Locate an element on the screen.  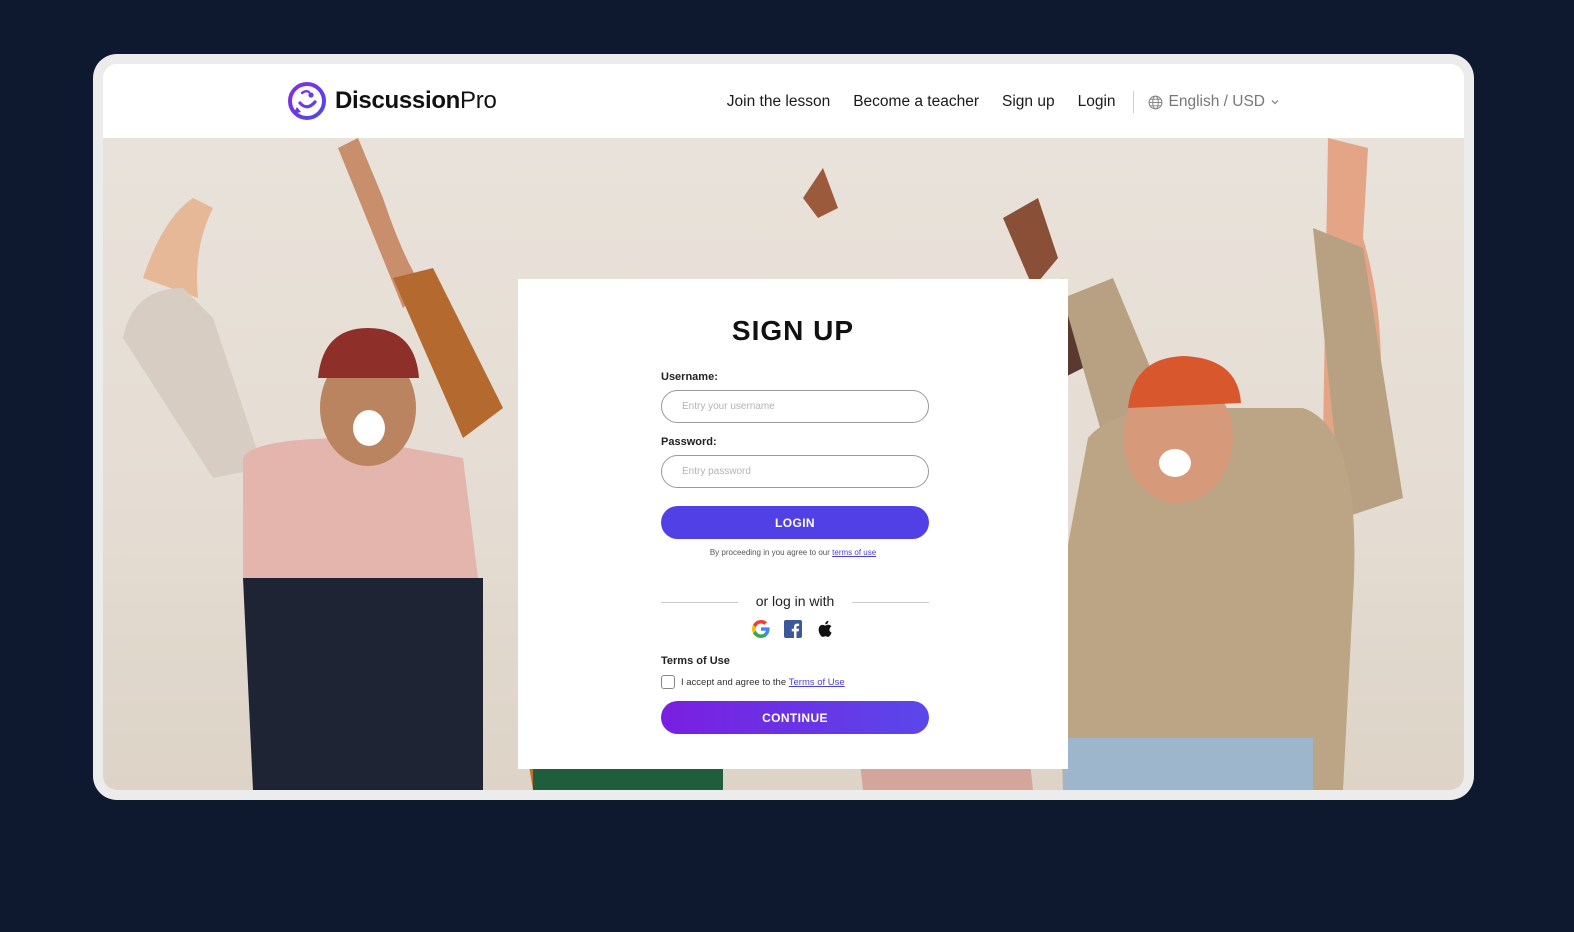
password-label: Password: is located at coordinates (689, 442).